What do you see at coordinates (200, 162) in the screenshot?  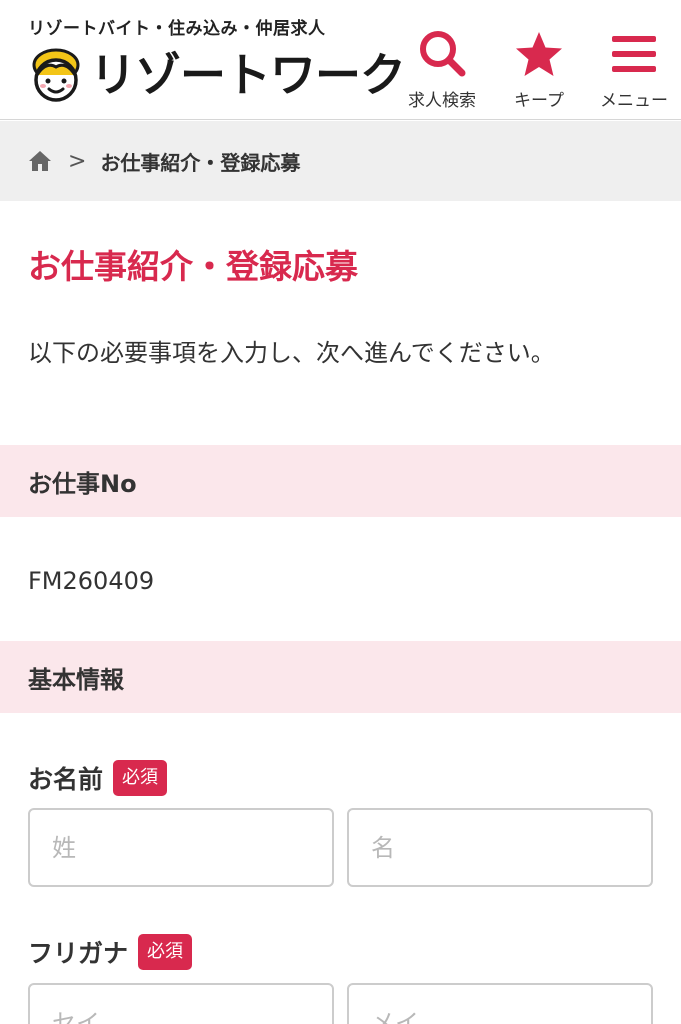 I see `breadcrumb-current: お仕事紹介・登録応募` at bounding box center [200, 162].